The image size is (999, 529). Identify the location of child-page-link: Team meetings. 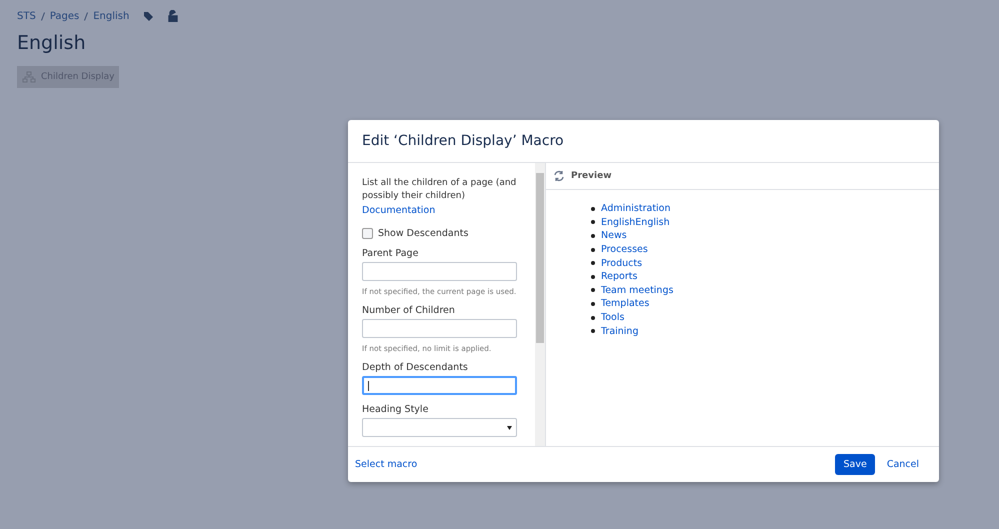
(637, 290).